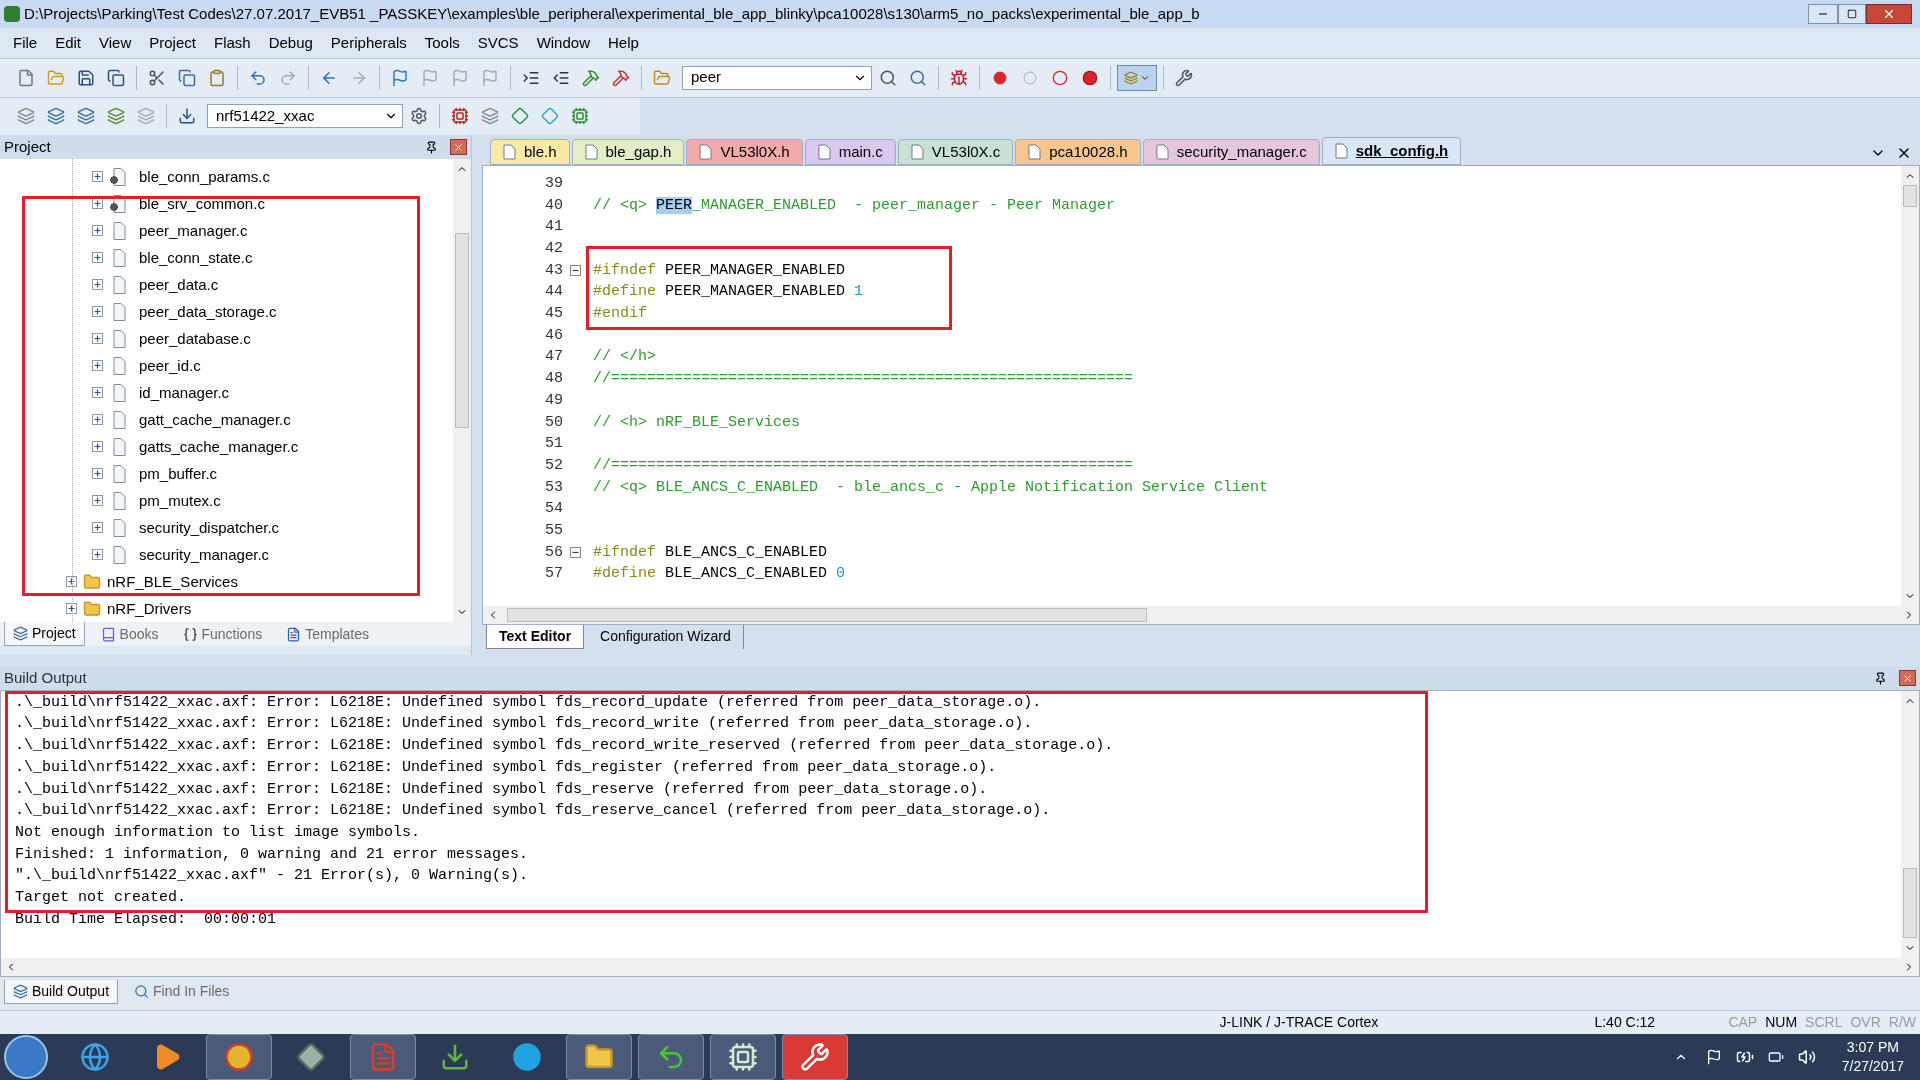 The height and width of the screenshot is (1080, 1920). What do you see at coordinates (419, 116) in the screenshot?
I see `gear-icon` at bounding box center [419, 116].